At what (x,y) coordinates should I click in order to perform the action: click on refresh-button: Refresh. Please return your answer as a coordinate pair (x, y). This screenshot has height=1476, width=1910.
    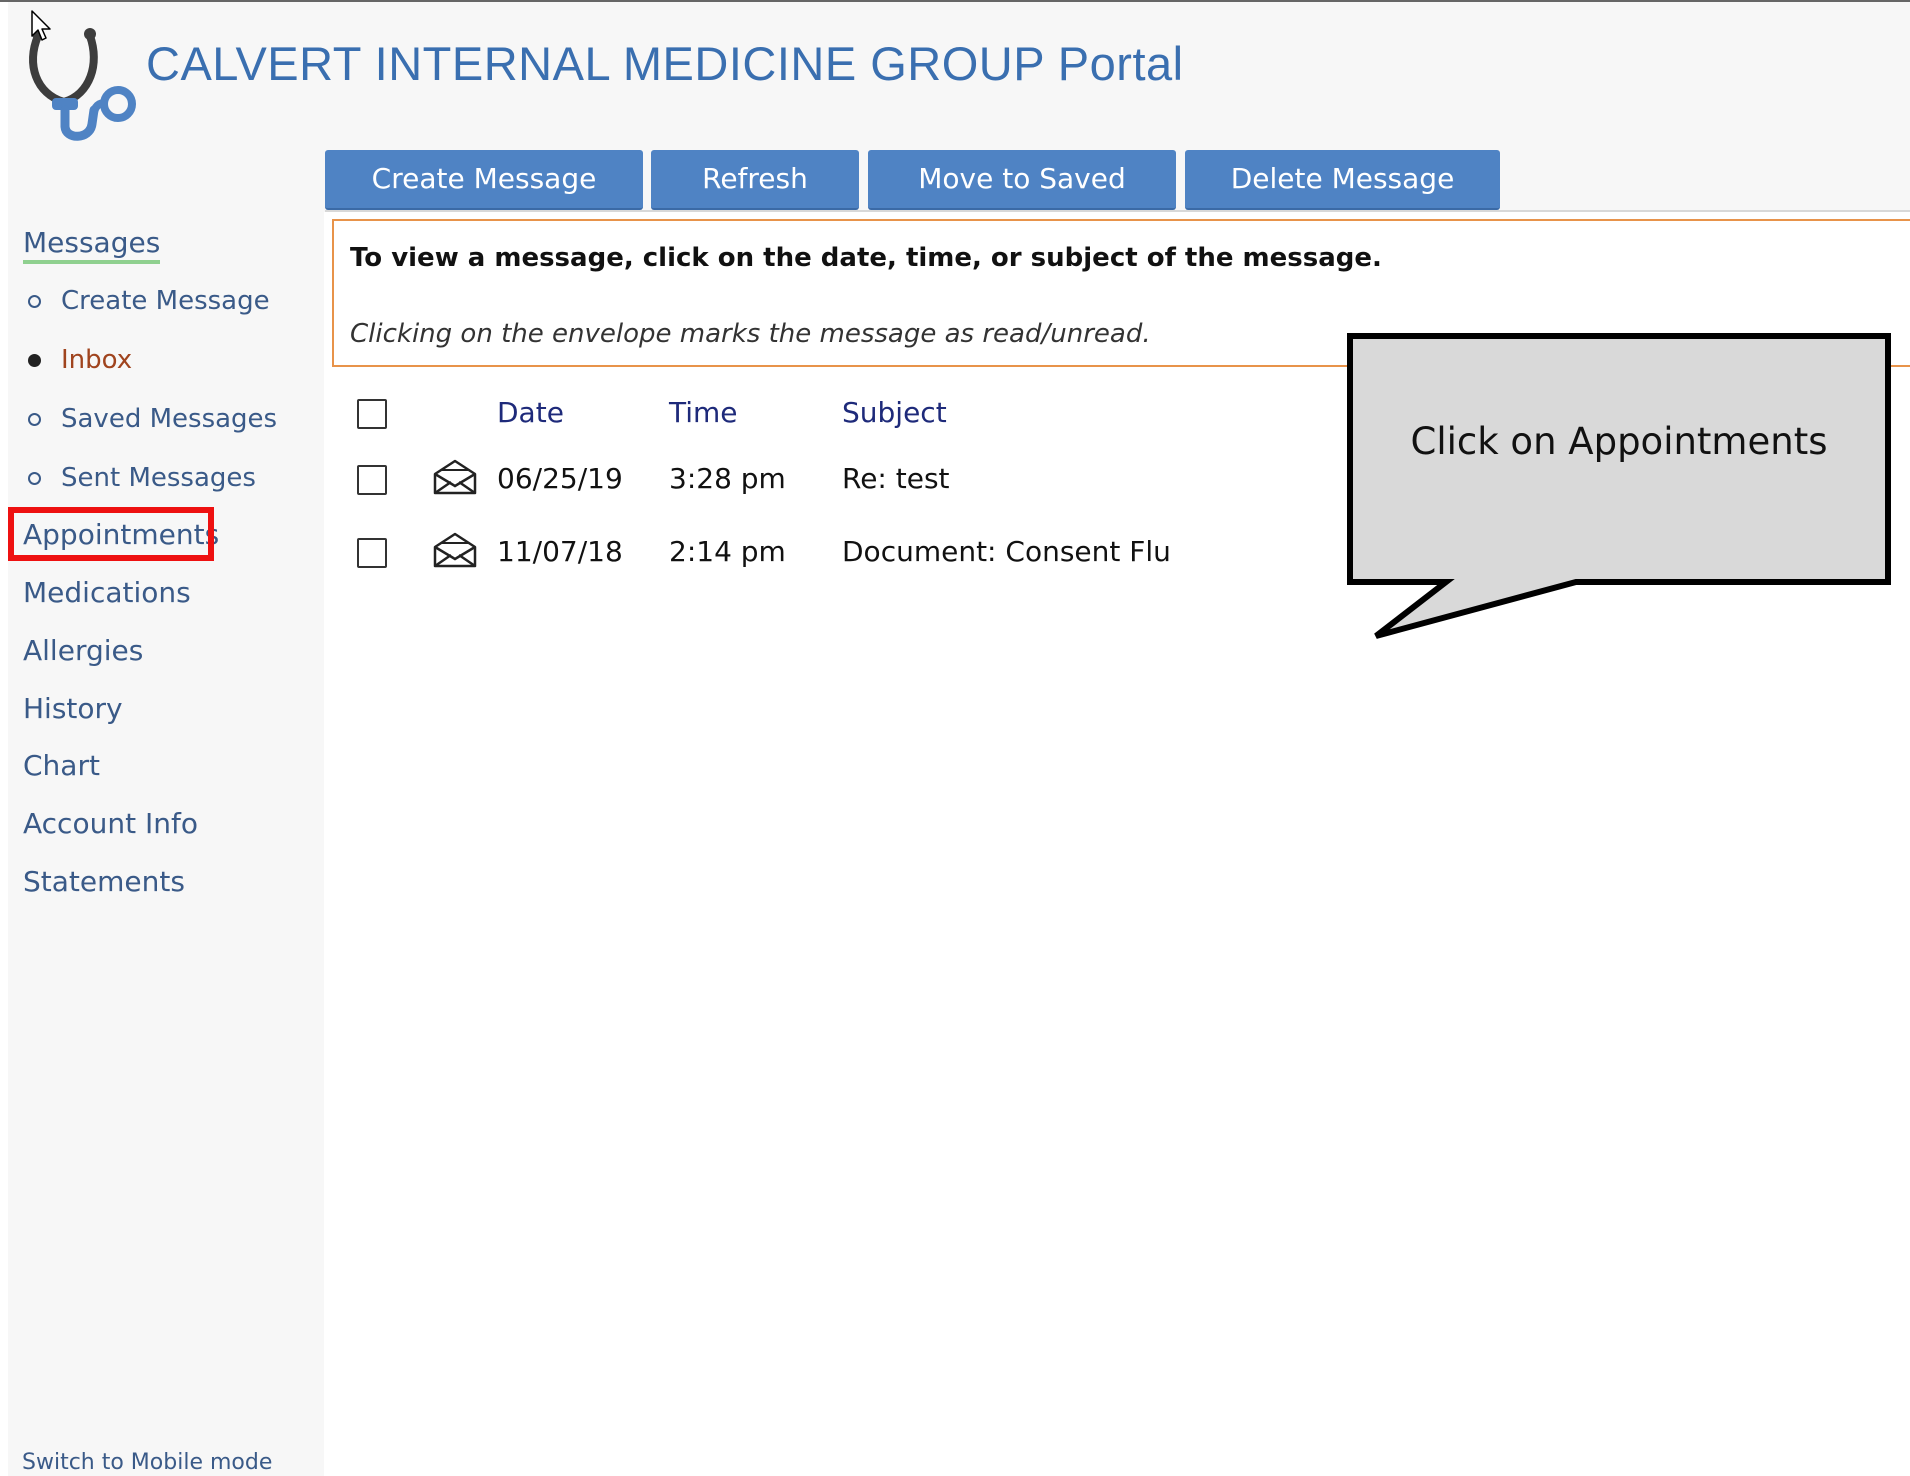
    Looking at the image, I should click on (755, 180).